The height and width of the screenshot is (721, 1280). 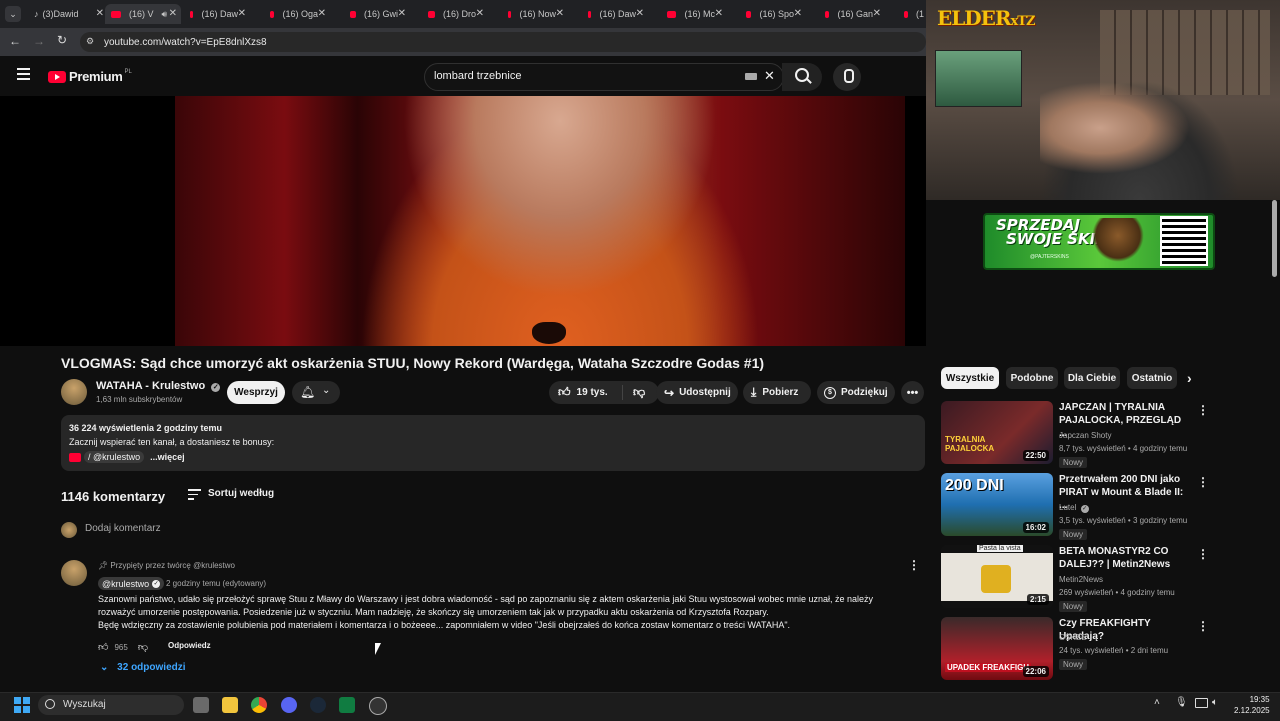 I want to click on video-thumbnail: TYRALNIA PAJALOCKA 22:50, so click(x=997, y=432).